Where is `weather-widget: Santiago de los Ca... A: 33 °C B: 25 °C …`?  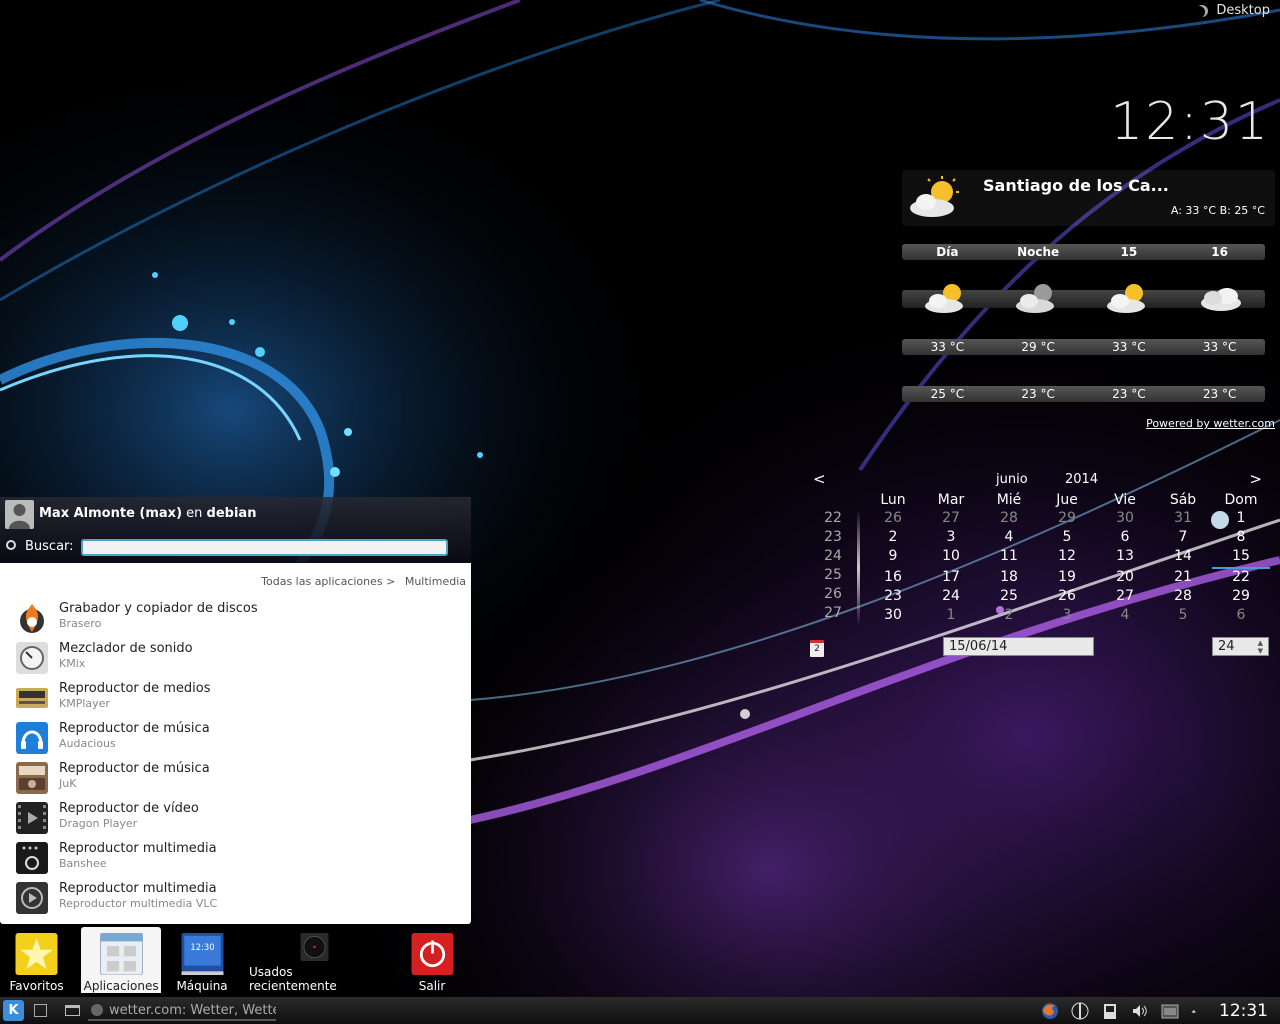
weather-widget: Santiago de los Ca... A: 33 °C B: 25 °C … is located at coordinates (1088, 302).